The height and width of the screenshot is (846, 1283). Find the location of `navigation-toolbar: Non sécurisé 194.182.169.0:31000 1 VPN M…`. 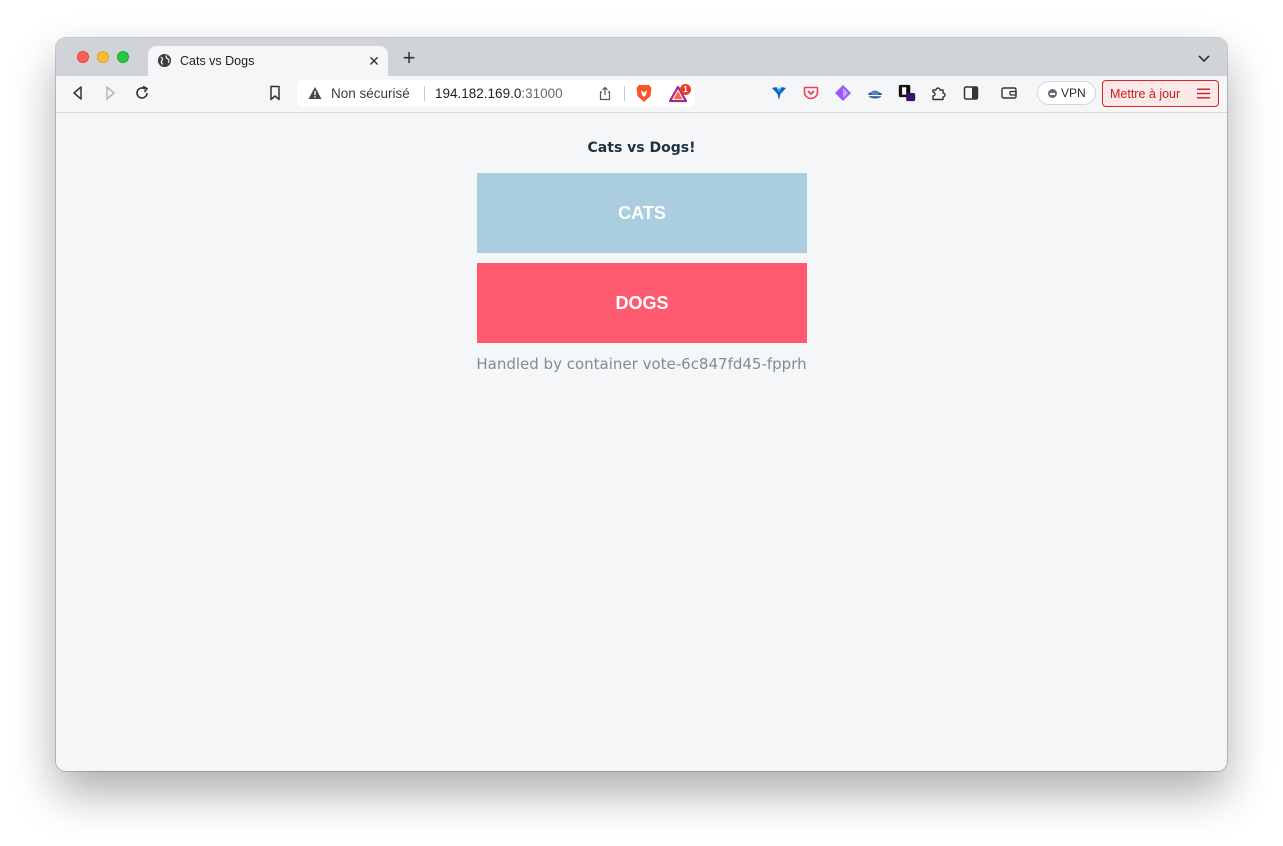

navigation-toolbar: Non sécurisé 194.182.169.0:31000 1 VPN M… is located at coordinates (641, 94).